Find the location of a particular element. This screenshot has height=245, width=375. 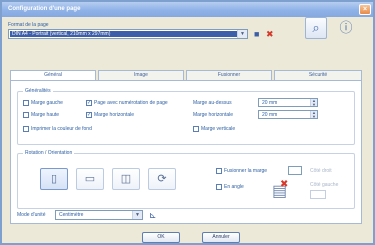

title-bar: Configuration d'une page × is located at coordinates (187, 9).